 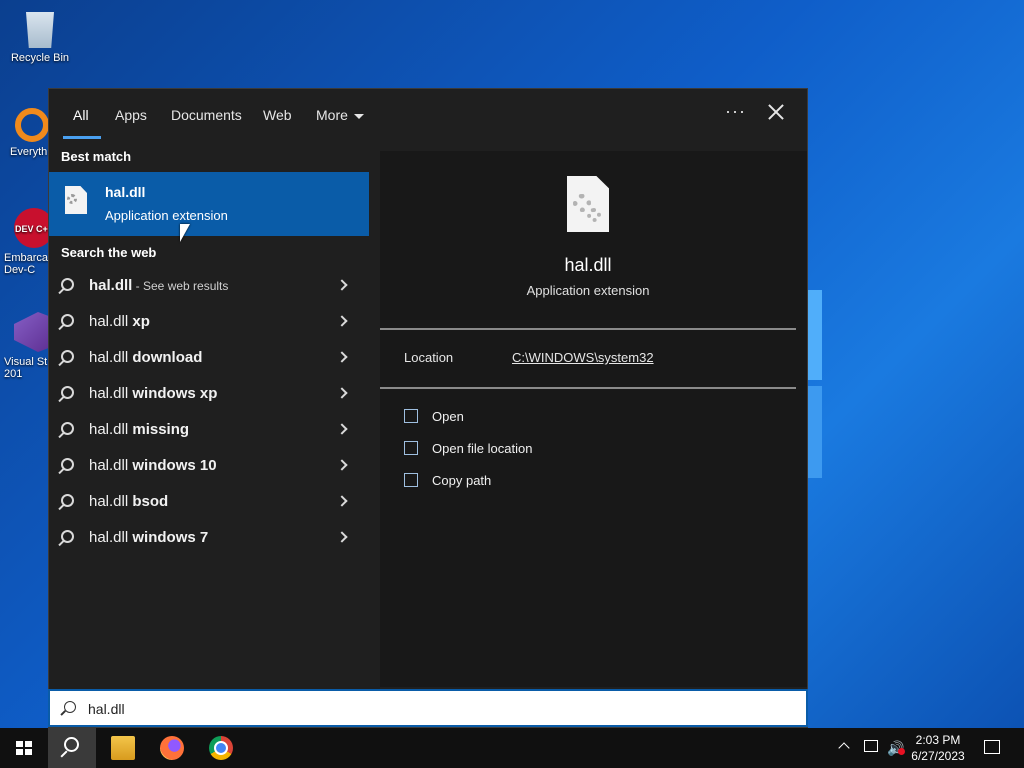 What do you see at coordinates (96, 156) in the screenshot?
I see `best-match-heading: Best match` at bounding box center [96, 156].